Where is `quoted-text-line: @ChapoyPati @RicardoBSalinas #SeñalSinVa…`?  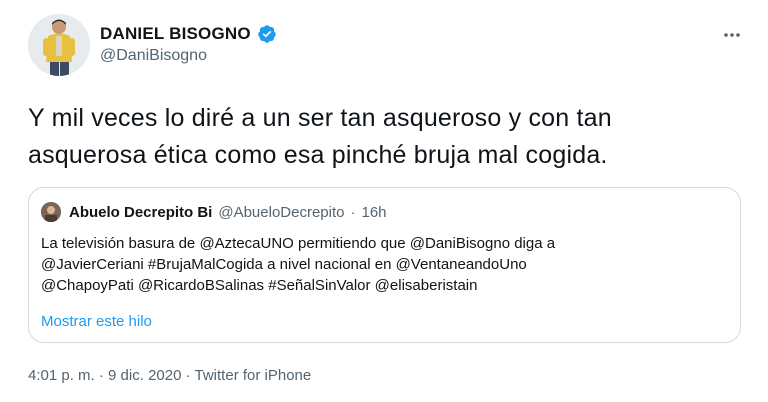 quoted-text-line: @ChapoyPati @RicardoBSalinas #SeñalSinVa… is located at coordinates (259, 285).